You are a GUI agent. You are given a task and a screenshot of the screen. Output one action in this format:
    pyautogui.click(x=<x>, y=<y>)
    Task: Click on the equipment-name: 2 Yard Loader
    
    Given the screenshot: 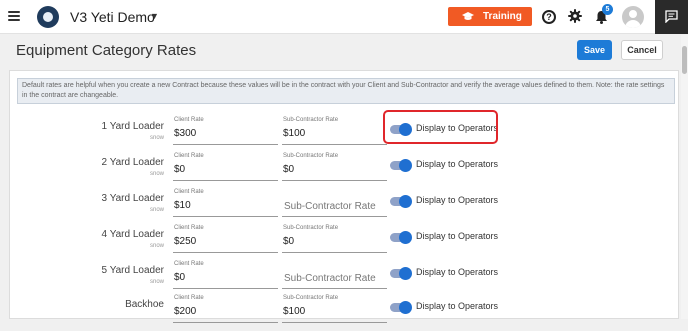 What is the action you would take?
    pyautogui.click(x=132, y=162)
    